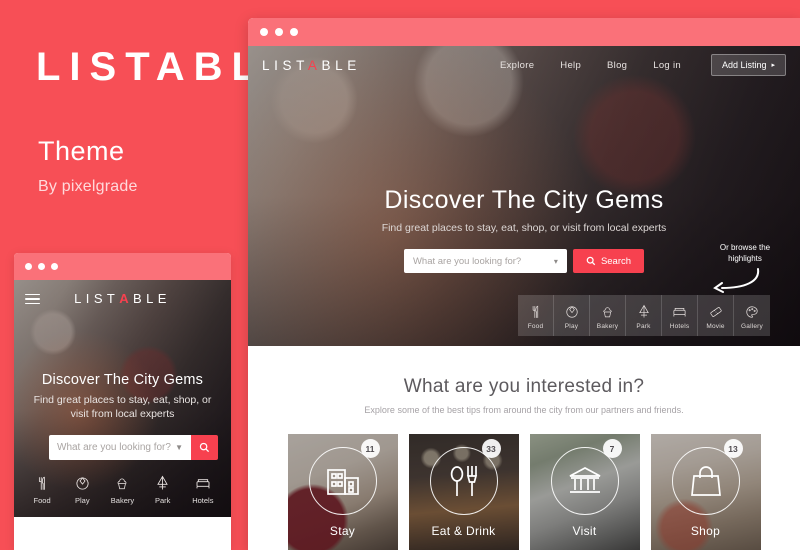 The height and width of the screenshot is (550, 800). What do you see at coordinates (342, 482) in the screenshot?
I see `building-icon` at bounding box center [342, 482].